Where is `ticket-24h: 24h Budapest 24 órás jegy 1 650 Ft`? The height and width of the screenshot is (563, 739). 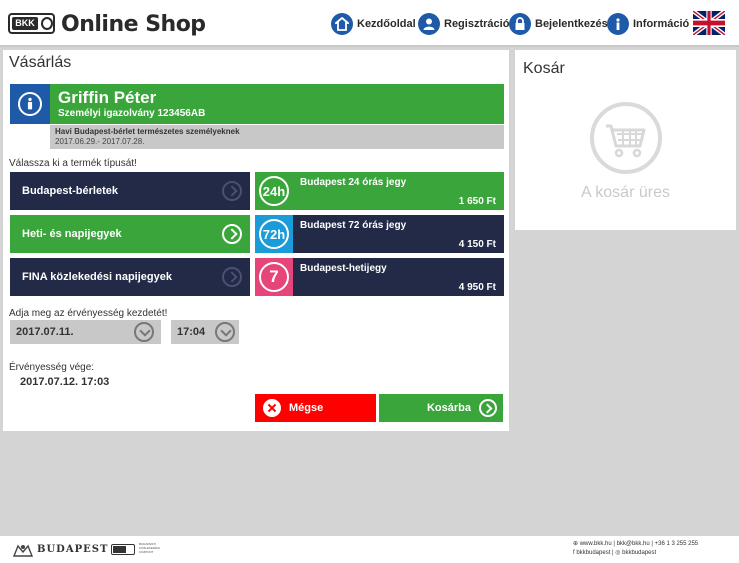
ticket-24h: 24h Budapest 24 órás jegy 1 650 Ft is located at coordinates (379, 191).